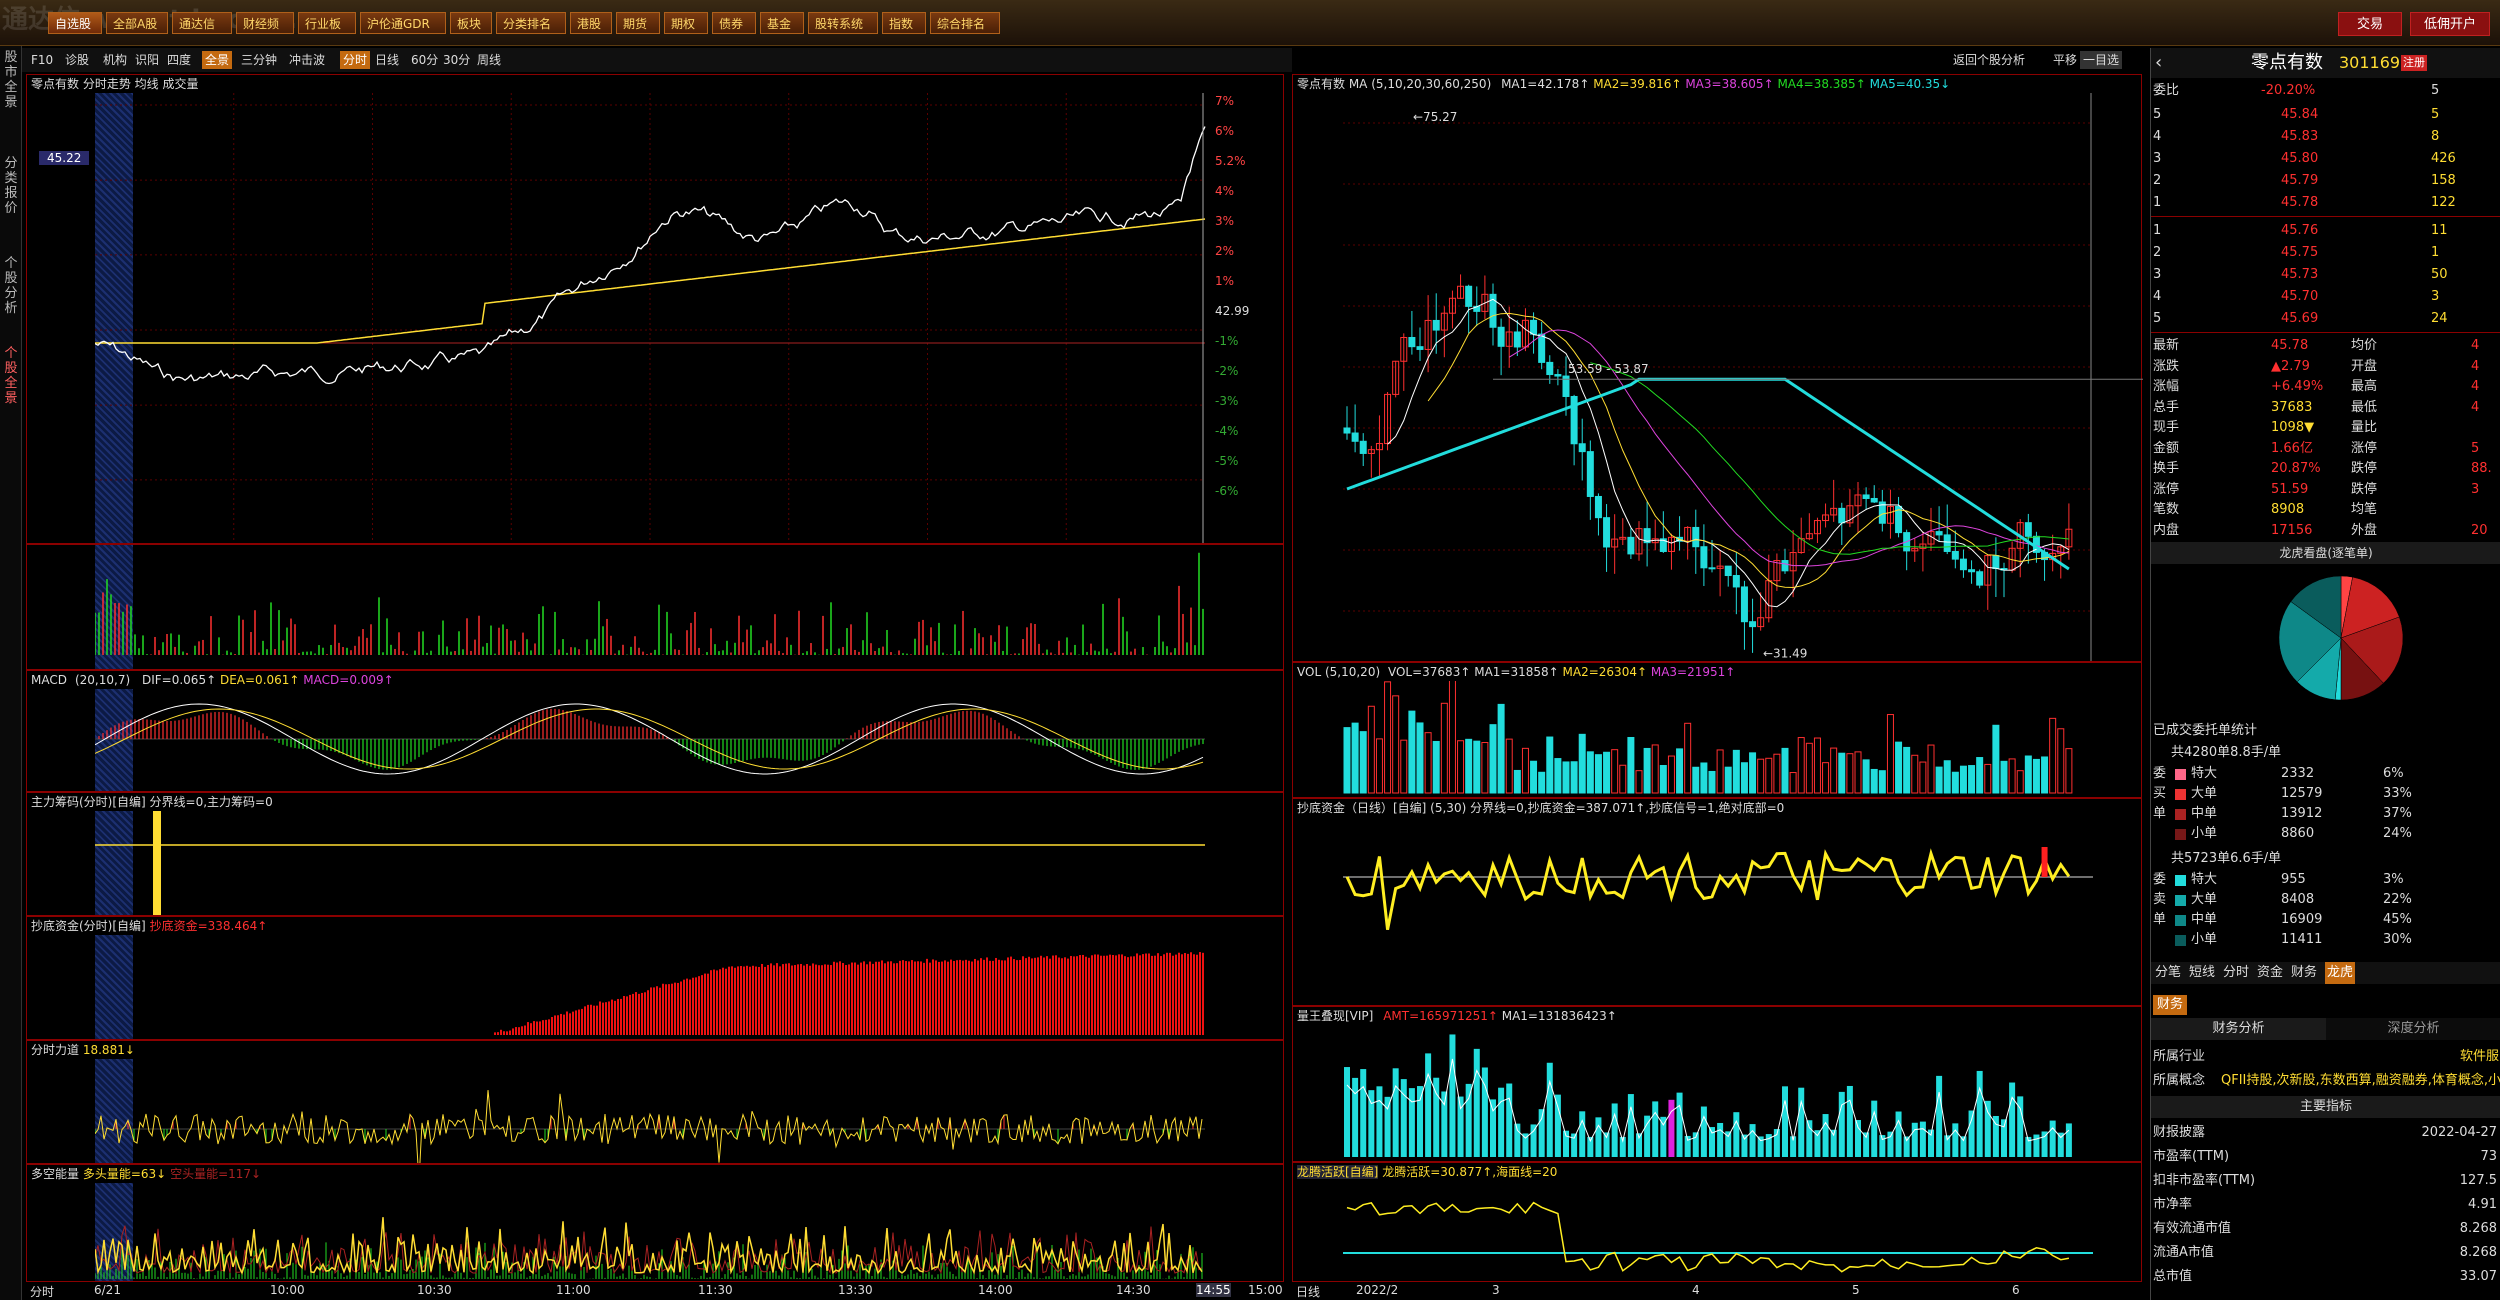 This screenshot has height=1300, width=2500. What do you see at coordinates (1232, 311) in the screenshot?
I see `pct-tick: 42.99` at bounding box center [1232, 311].